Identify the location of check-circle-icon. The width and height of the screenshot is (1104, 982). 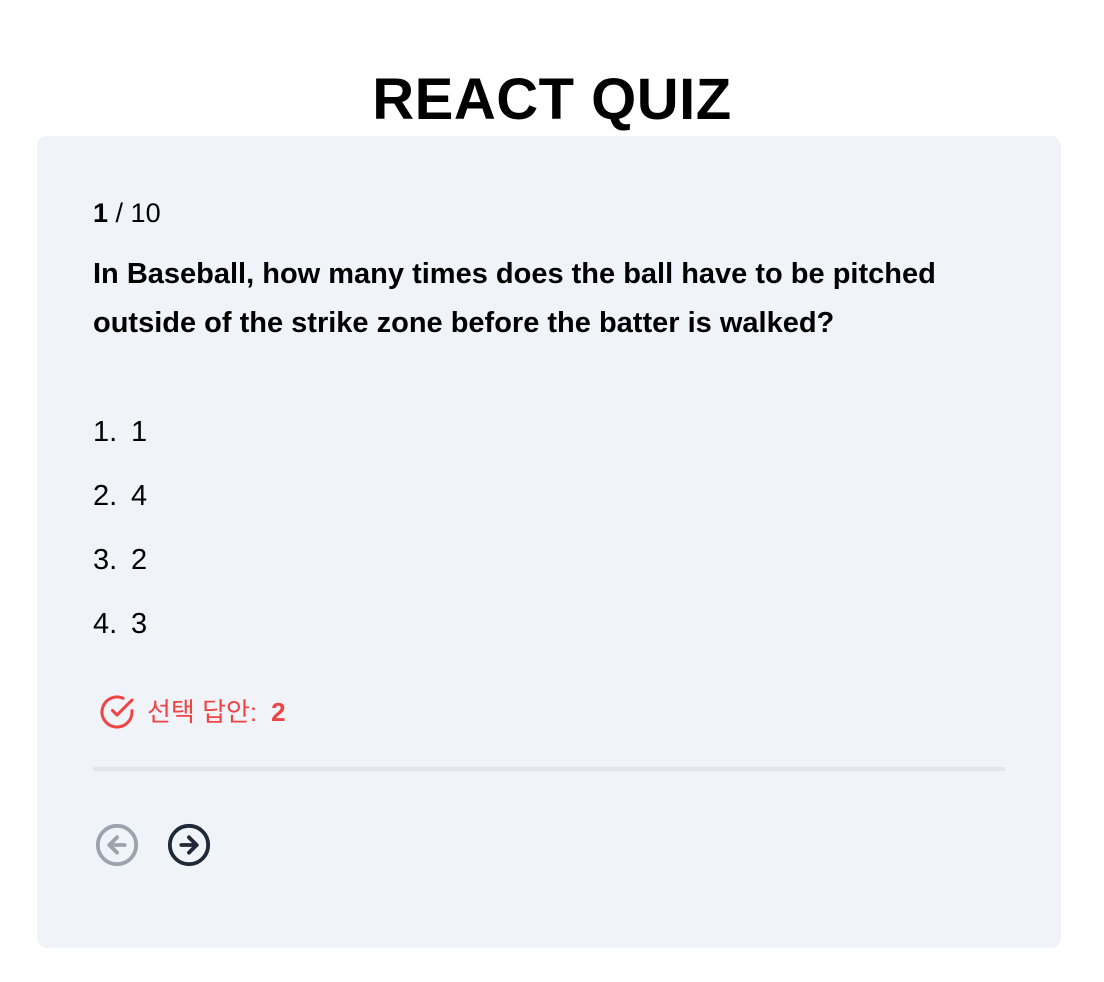
(117, 712).